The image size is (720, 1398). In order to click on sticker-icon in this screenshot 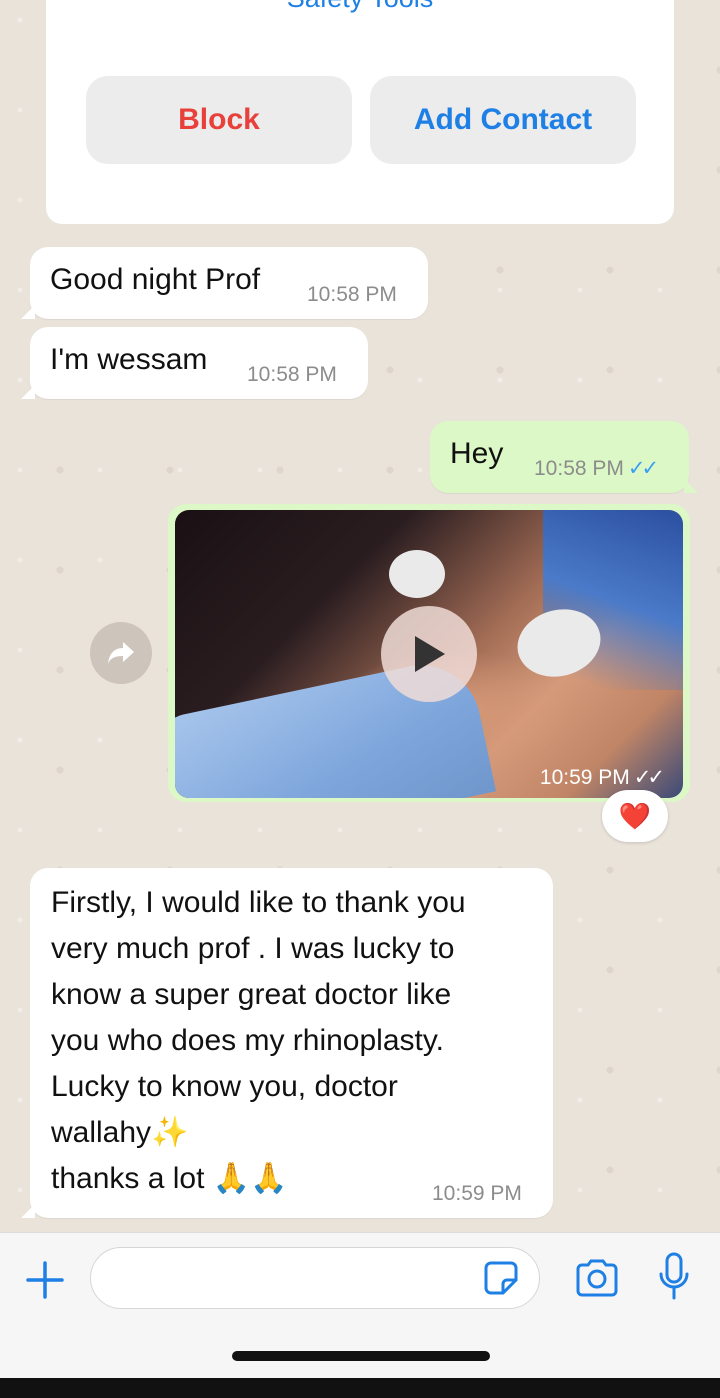, I will do `click(501, 1278)`.